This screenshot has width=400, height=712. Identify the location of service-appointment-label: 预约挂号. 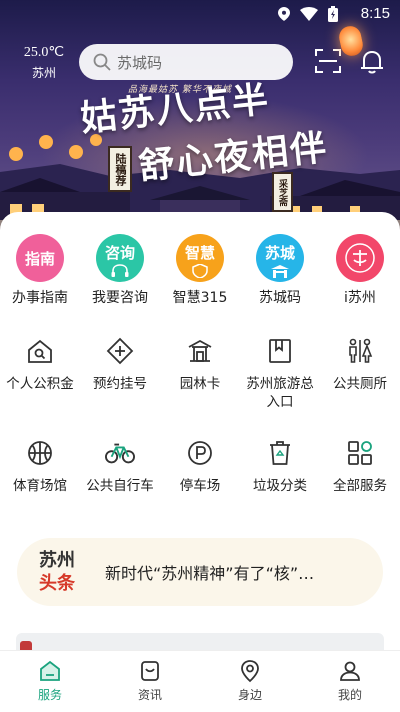
(120, 384).